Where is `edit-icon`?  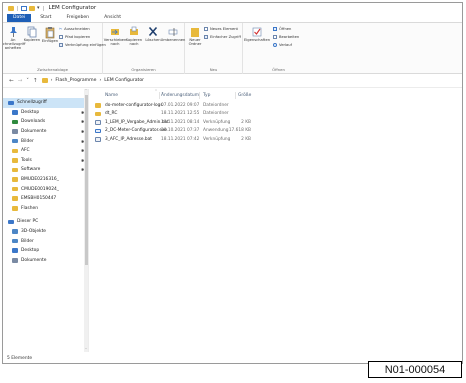
edit-icon is located at coordinates (275, 37).